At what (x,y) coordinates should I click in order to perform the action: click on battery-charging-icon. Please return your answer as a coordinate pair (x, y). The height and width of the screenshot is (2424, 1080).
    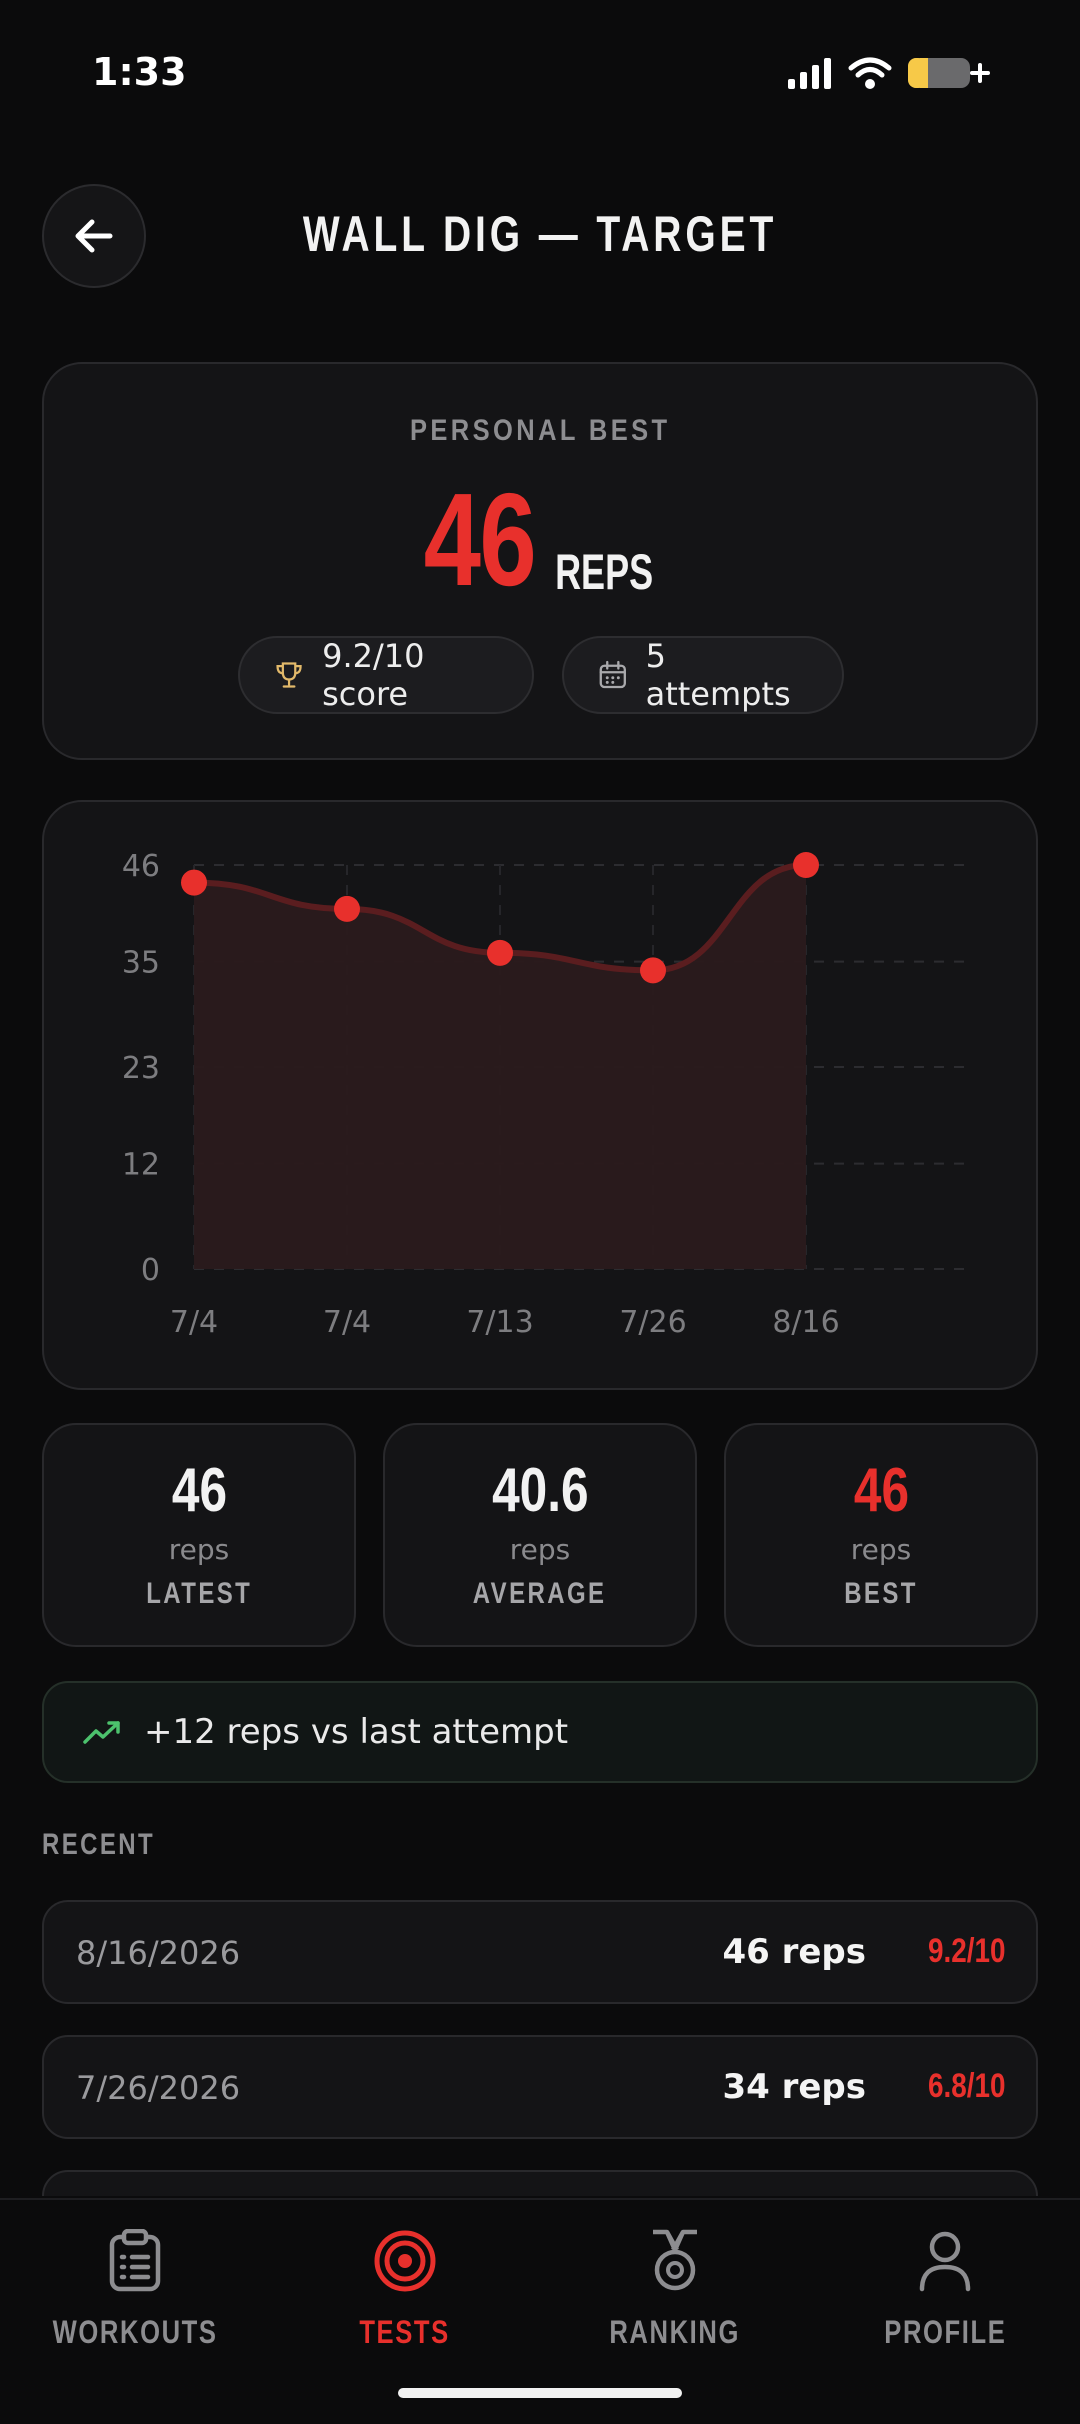
    Looking at the image, I should click on (949, 73).